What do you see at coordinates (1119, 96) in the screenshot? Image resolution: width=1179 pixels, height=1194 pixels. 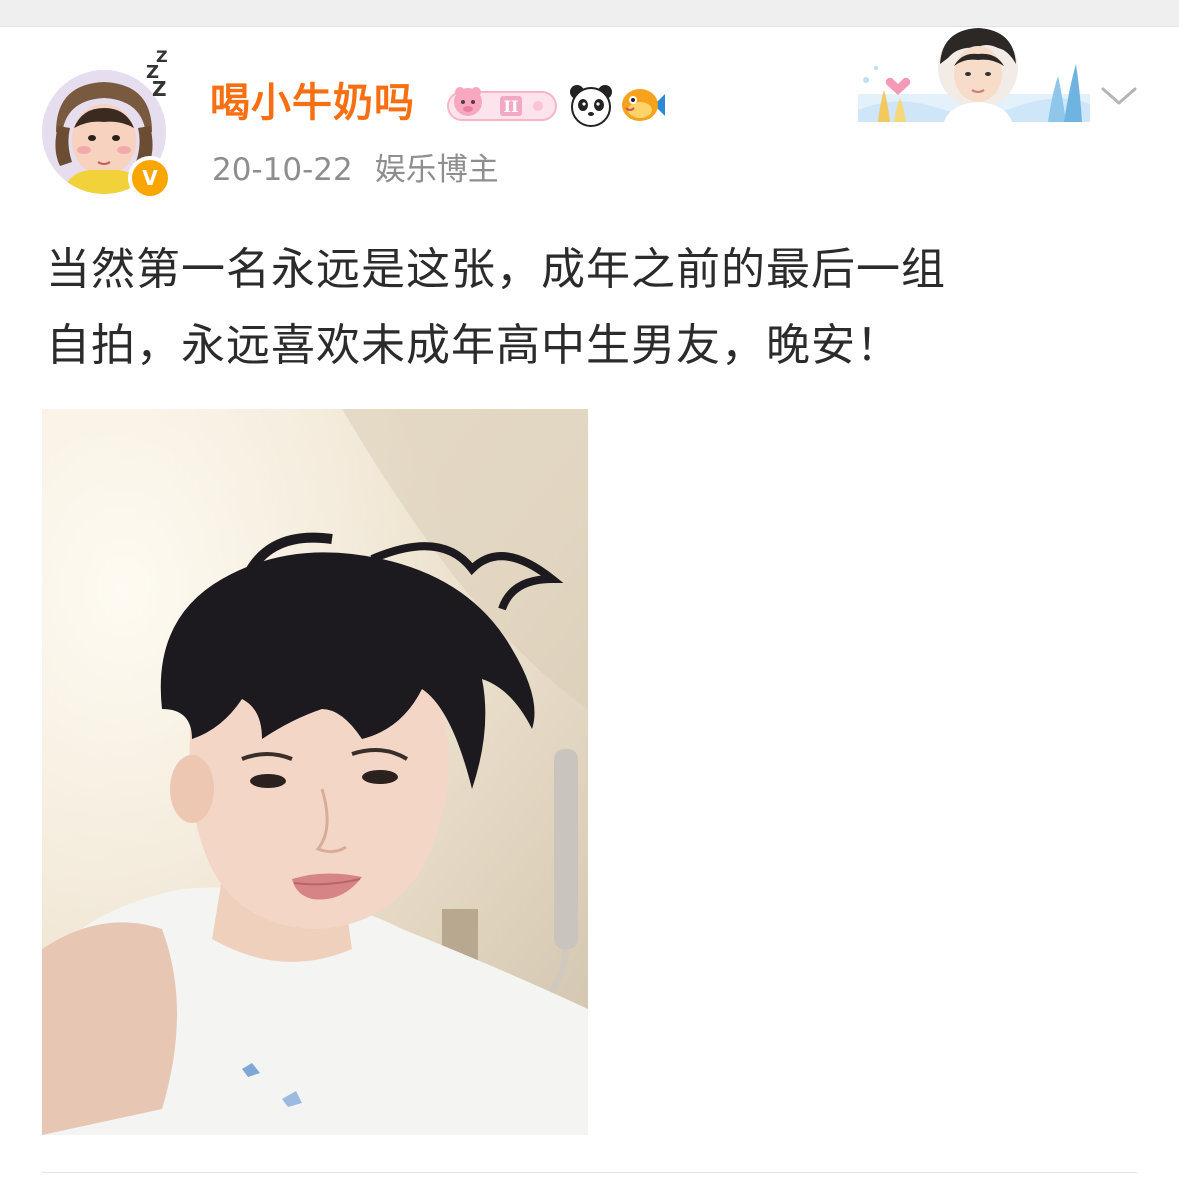 I see `chevron-down-icon` at bounding box center [1119, 96].